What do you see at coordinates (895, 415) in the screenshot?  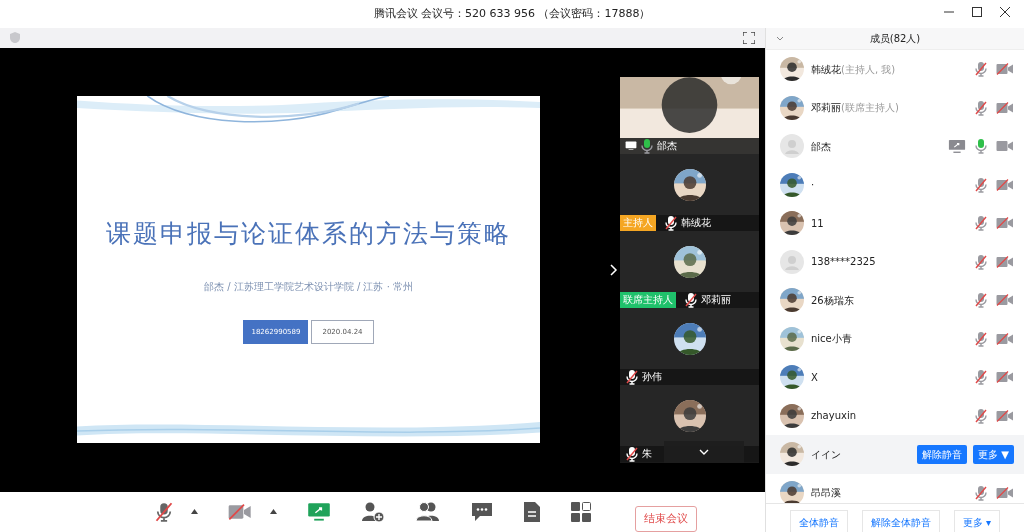 I see `member-row: zhayuxin` at bounding box center [895, 415].